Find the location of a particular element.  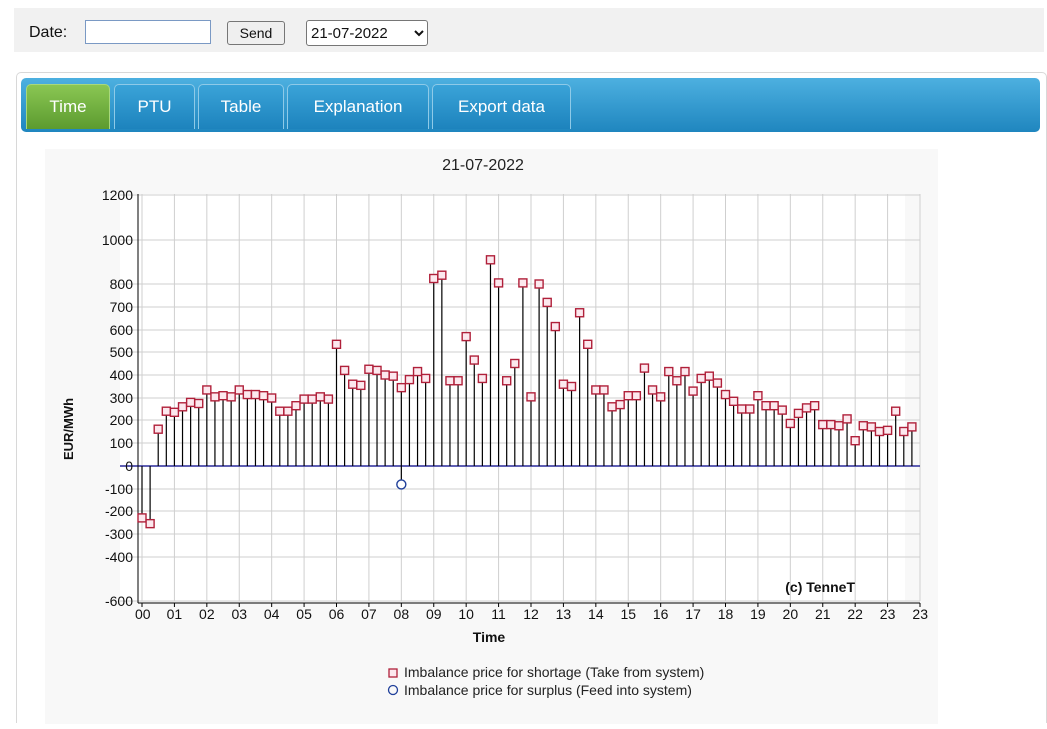

y-tick-label: 100 is located at coordinates (122, 443).